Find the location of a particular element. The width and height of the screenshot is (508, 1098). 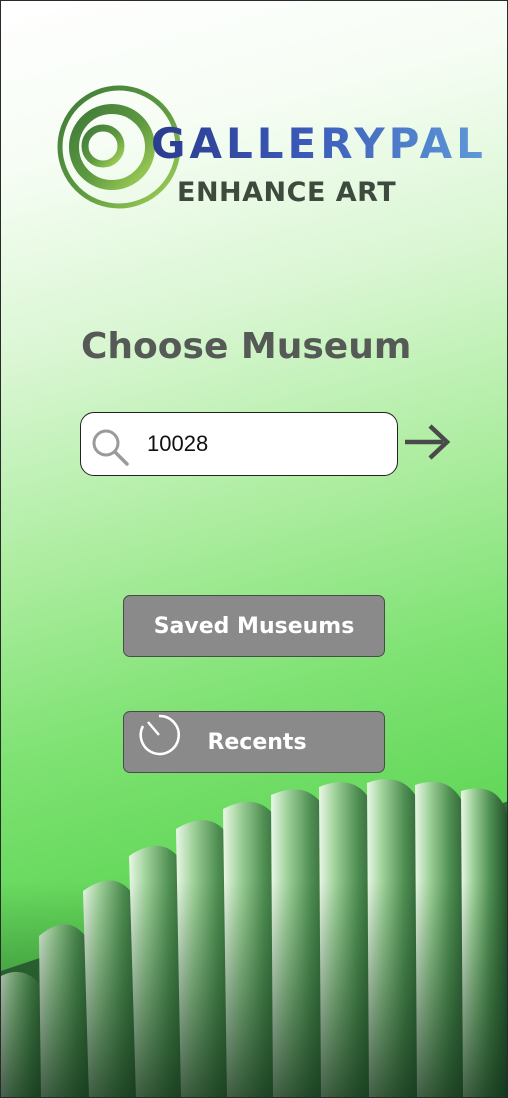

search-box is located at coordinates (239, 444).